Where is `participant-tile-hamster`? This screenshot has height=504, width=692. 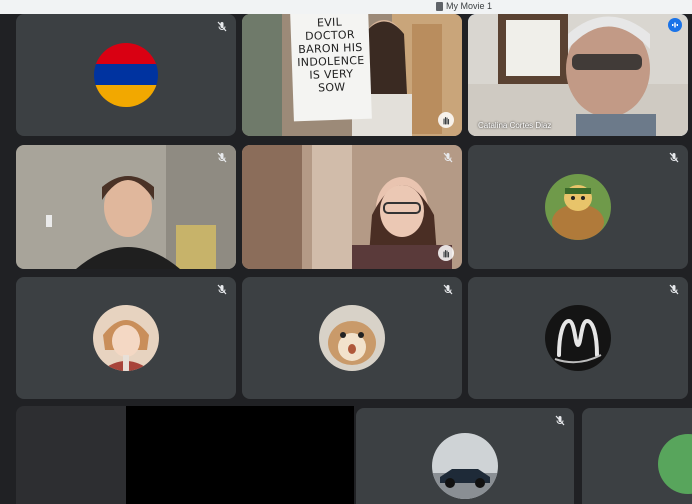
participant-tile-hamster is located at coordinates (352, 338).